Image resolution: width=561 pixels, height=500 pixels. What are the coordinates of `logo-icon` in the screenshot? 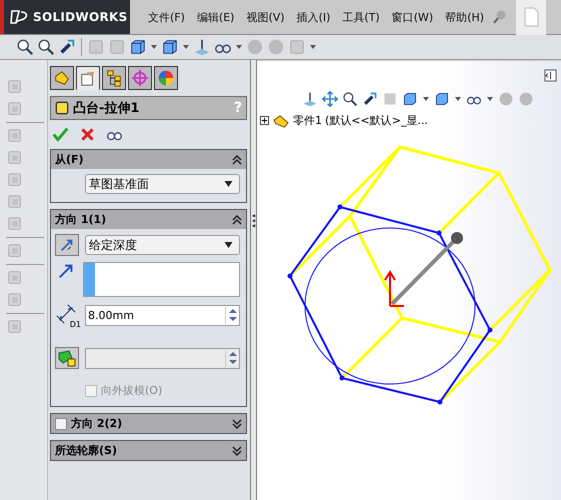 It's located at (20, 17).